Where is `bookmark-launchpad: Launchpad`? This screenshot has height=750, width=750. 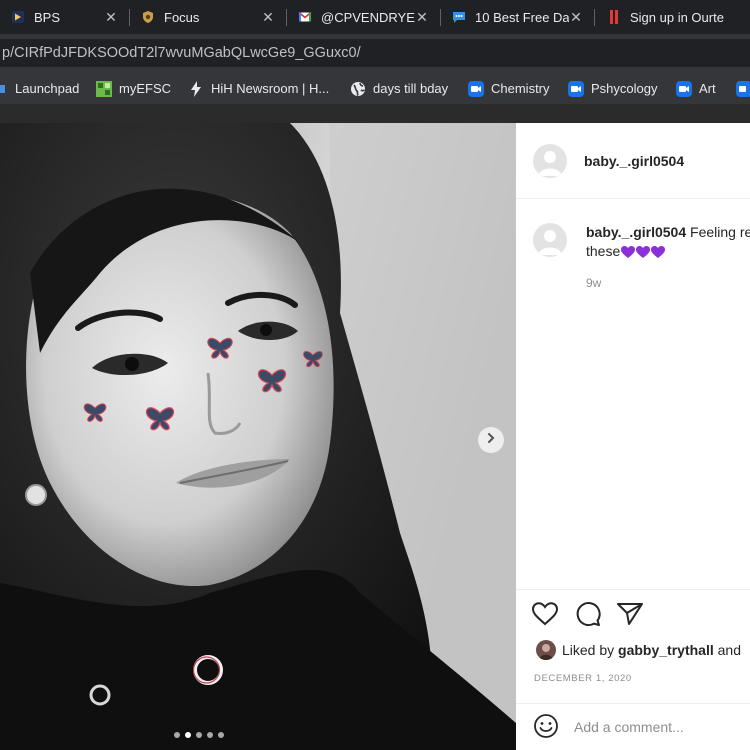 bookmark-launchpad: Launchpad is located at coordinates (39, 88).